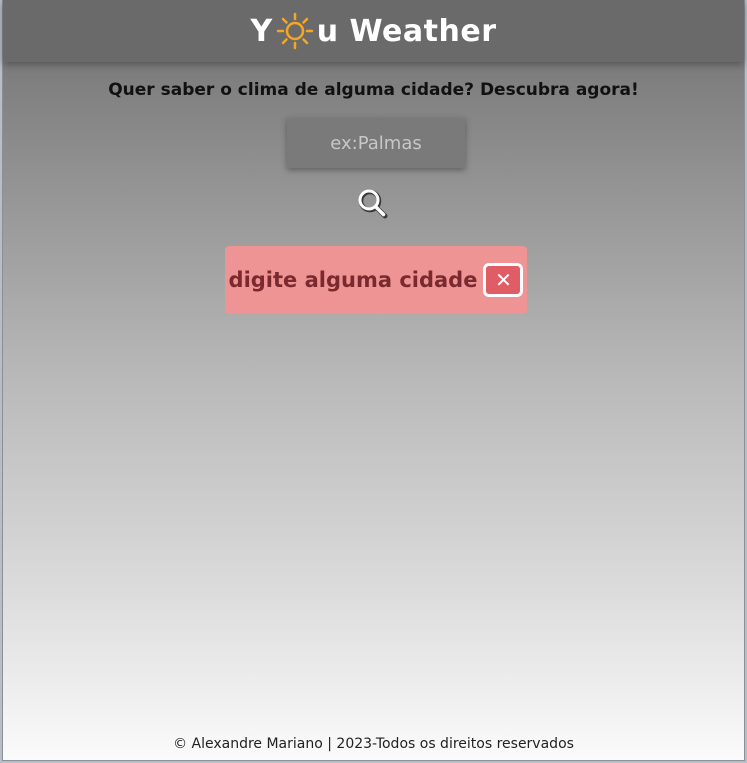 This screenshot has width=747, height=763. I want to click on error-alert: digite alguma cidade ✕, so click(376, 280).